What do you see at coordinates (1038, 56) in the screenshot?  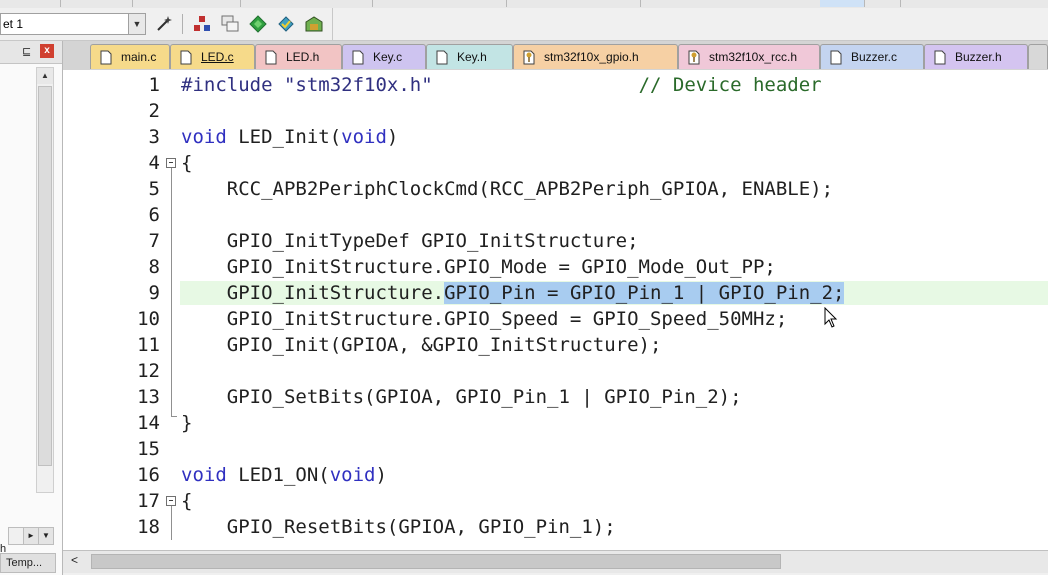 I see `tab-overflow` at bounding box center [1038, 56].